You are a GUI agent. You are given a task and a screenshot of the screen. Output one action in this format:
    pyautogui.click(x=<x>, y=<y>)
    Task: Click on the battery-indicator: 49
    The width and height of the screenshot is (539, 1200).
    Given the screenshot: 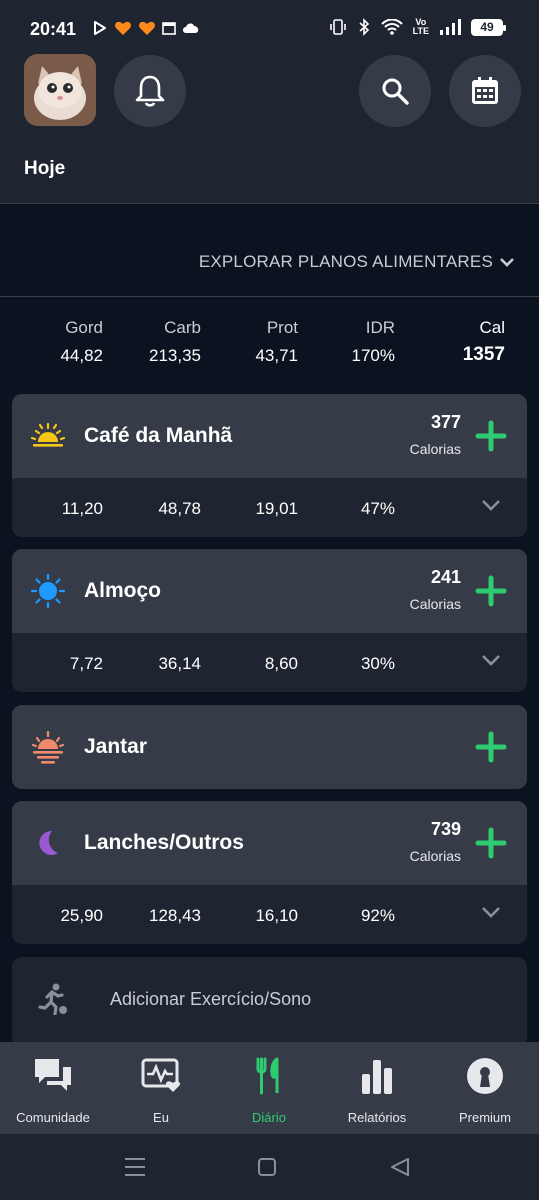 What is the action you would take?
    pyautogui.click(x=488, y=27)
    